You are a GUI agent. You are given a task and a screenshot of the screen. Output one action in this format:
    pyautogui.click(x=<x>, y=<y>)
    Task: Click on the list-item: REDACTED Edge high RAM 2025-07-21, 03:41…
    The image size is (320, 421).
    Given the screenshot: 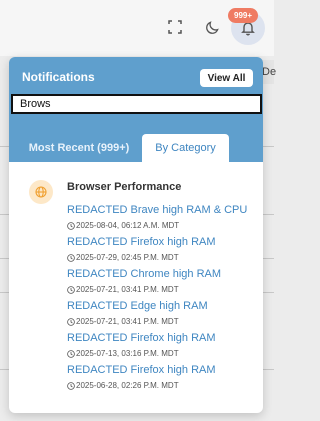 What is the action you would take?
    pyautogui.click(x=162, y=313)
    